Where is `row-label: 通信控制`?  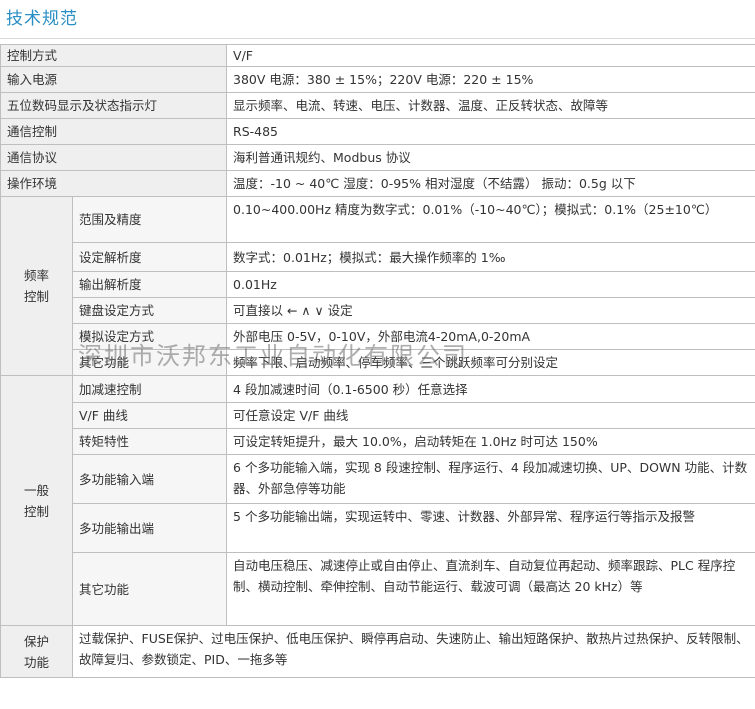 row-label: 通信控制 is located at coordinates (114, 131).